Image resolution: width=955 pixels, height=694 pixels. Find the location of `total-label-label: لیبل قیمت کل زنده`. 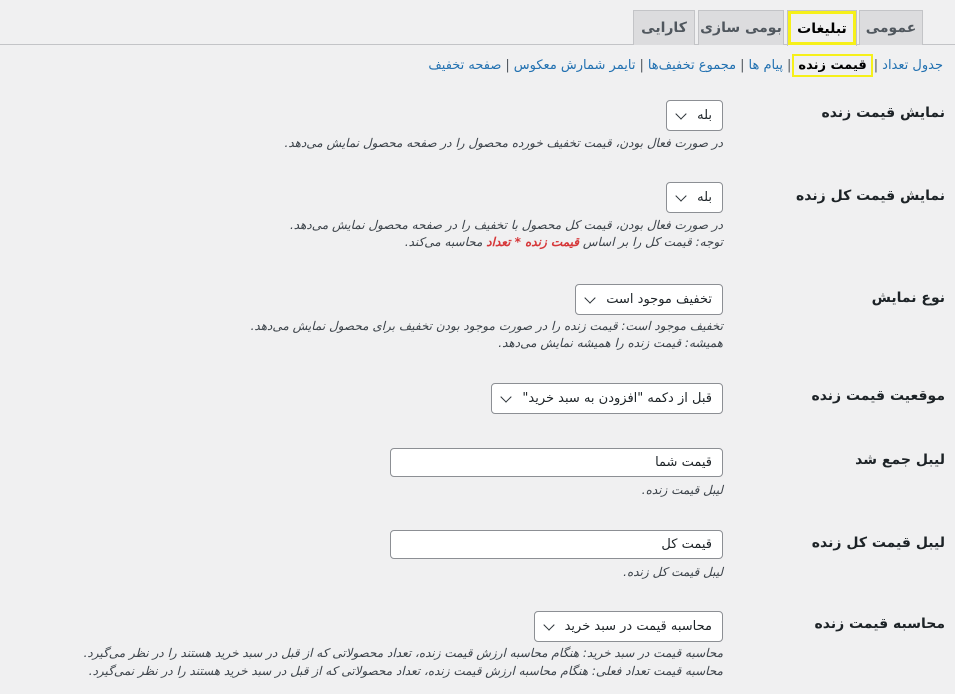

total-label-label: لیبل قیمت کل زنده is located at coordinates (878, 543).